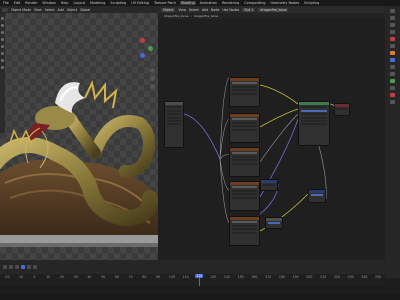 The image size is (400, 300). I want to click on menu-item-modeling: Modeling, so click(97, 3).